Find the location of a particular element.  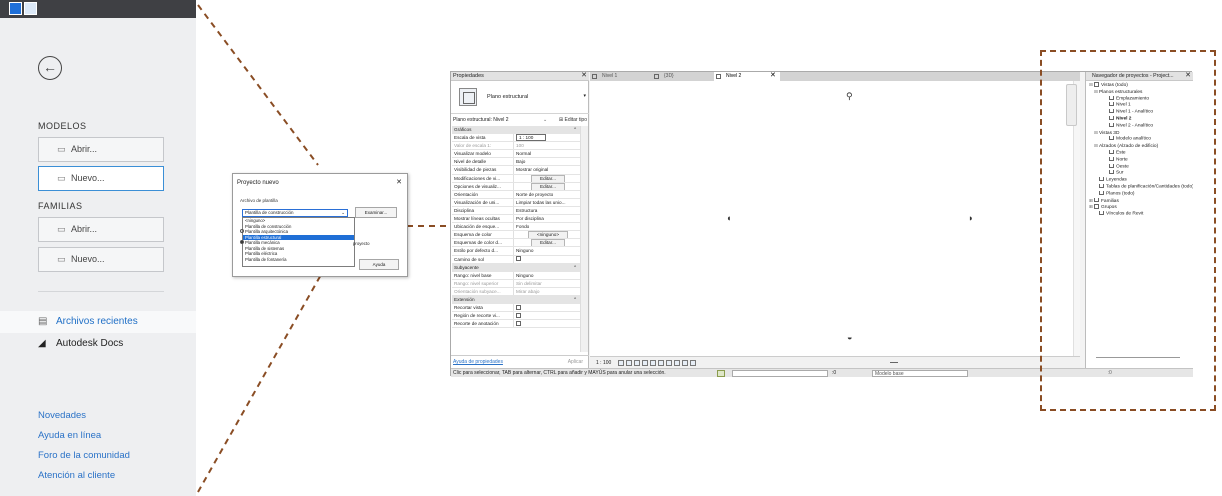

type-selector: Plano estructural ▾ is located at coordinates (520, 98).